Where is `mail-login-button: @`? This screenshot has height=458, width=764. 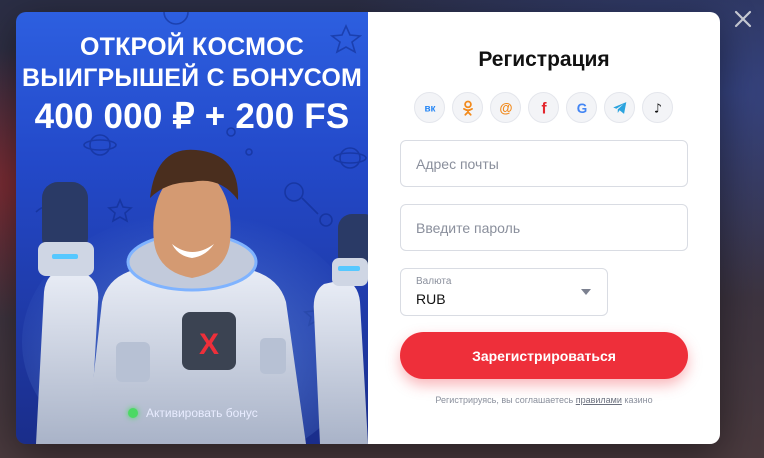
mail-login-button: @ is located at coordinates (505, 107).